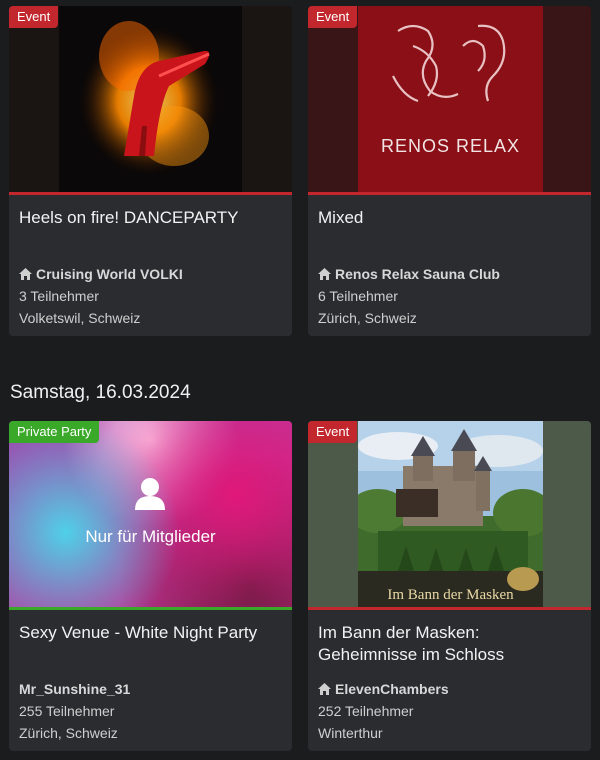 This screenshot has width=600, height=760. Describe the element at coordinates (449, 229) in the screenshot. I see `event-title: Mixed` at that location.